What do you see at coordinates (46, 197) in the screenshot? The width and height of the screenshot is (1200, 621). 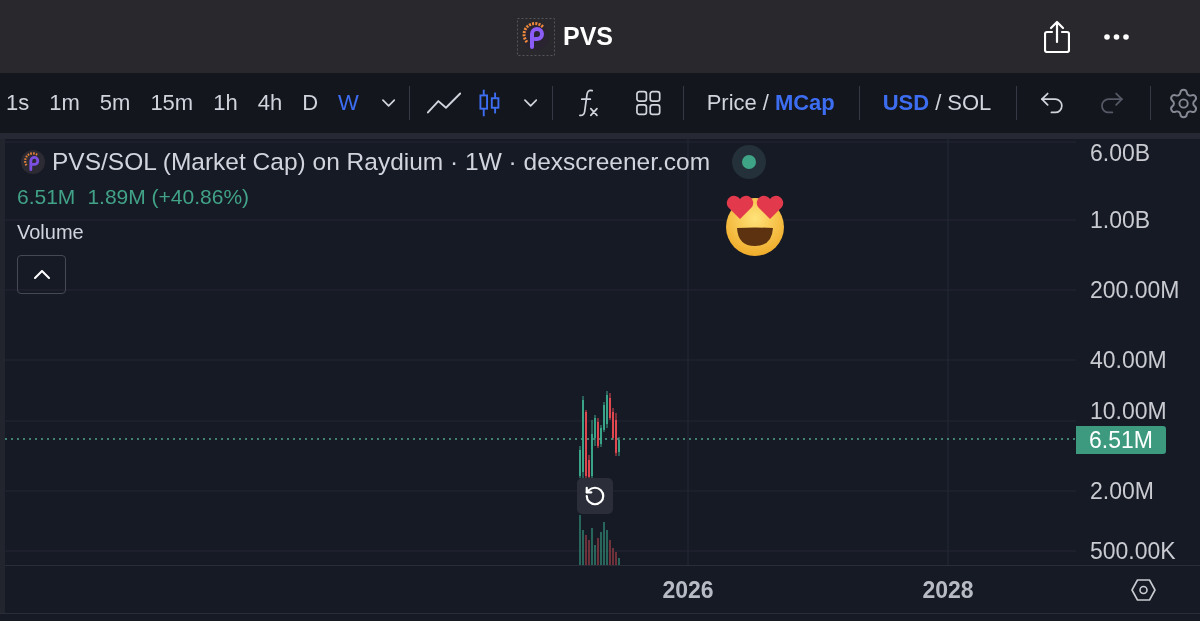 I see `market-cap-value: 6.51M` at bounding box center [46, 197].